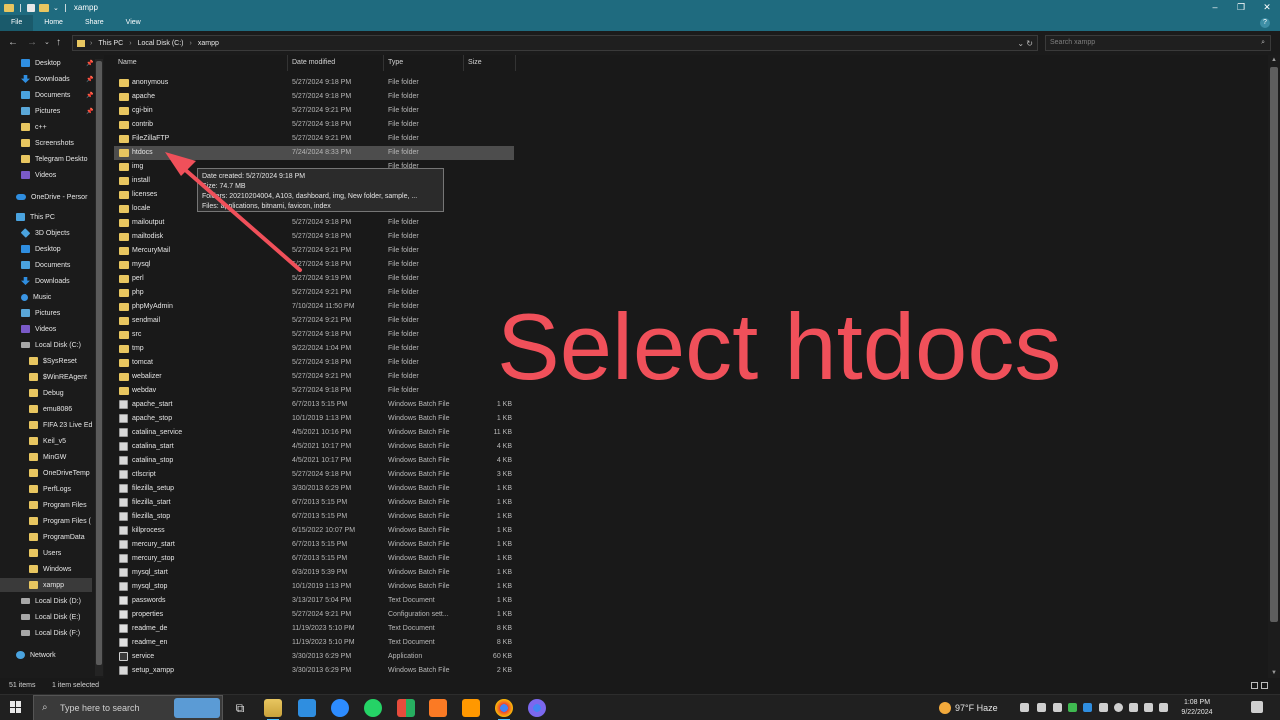  I want to click on whatsapp-icon, so click(373, 708).